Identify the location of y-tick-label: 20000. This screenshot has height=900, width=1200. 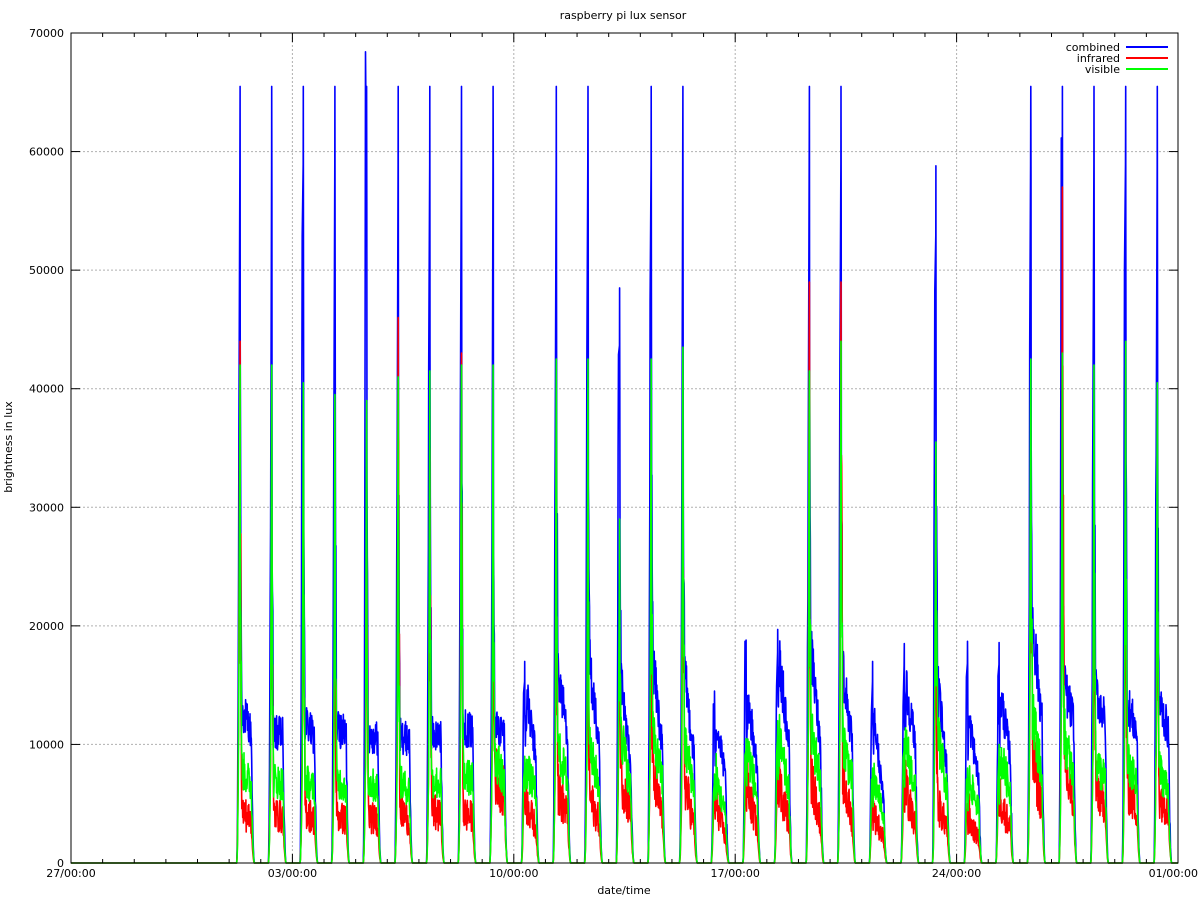
(46, 626).